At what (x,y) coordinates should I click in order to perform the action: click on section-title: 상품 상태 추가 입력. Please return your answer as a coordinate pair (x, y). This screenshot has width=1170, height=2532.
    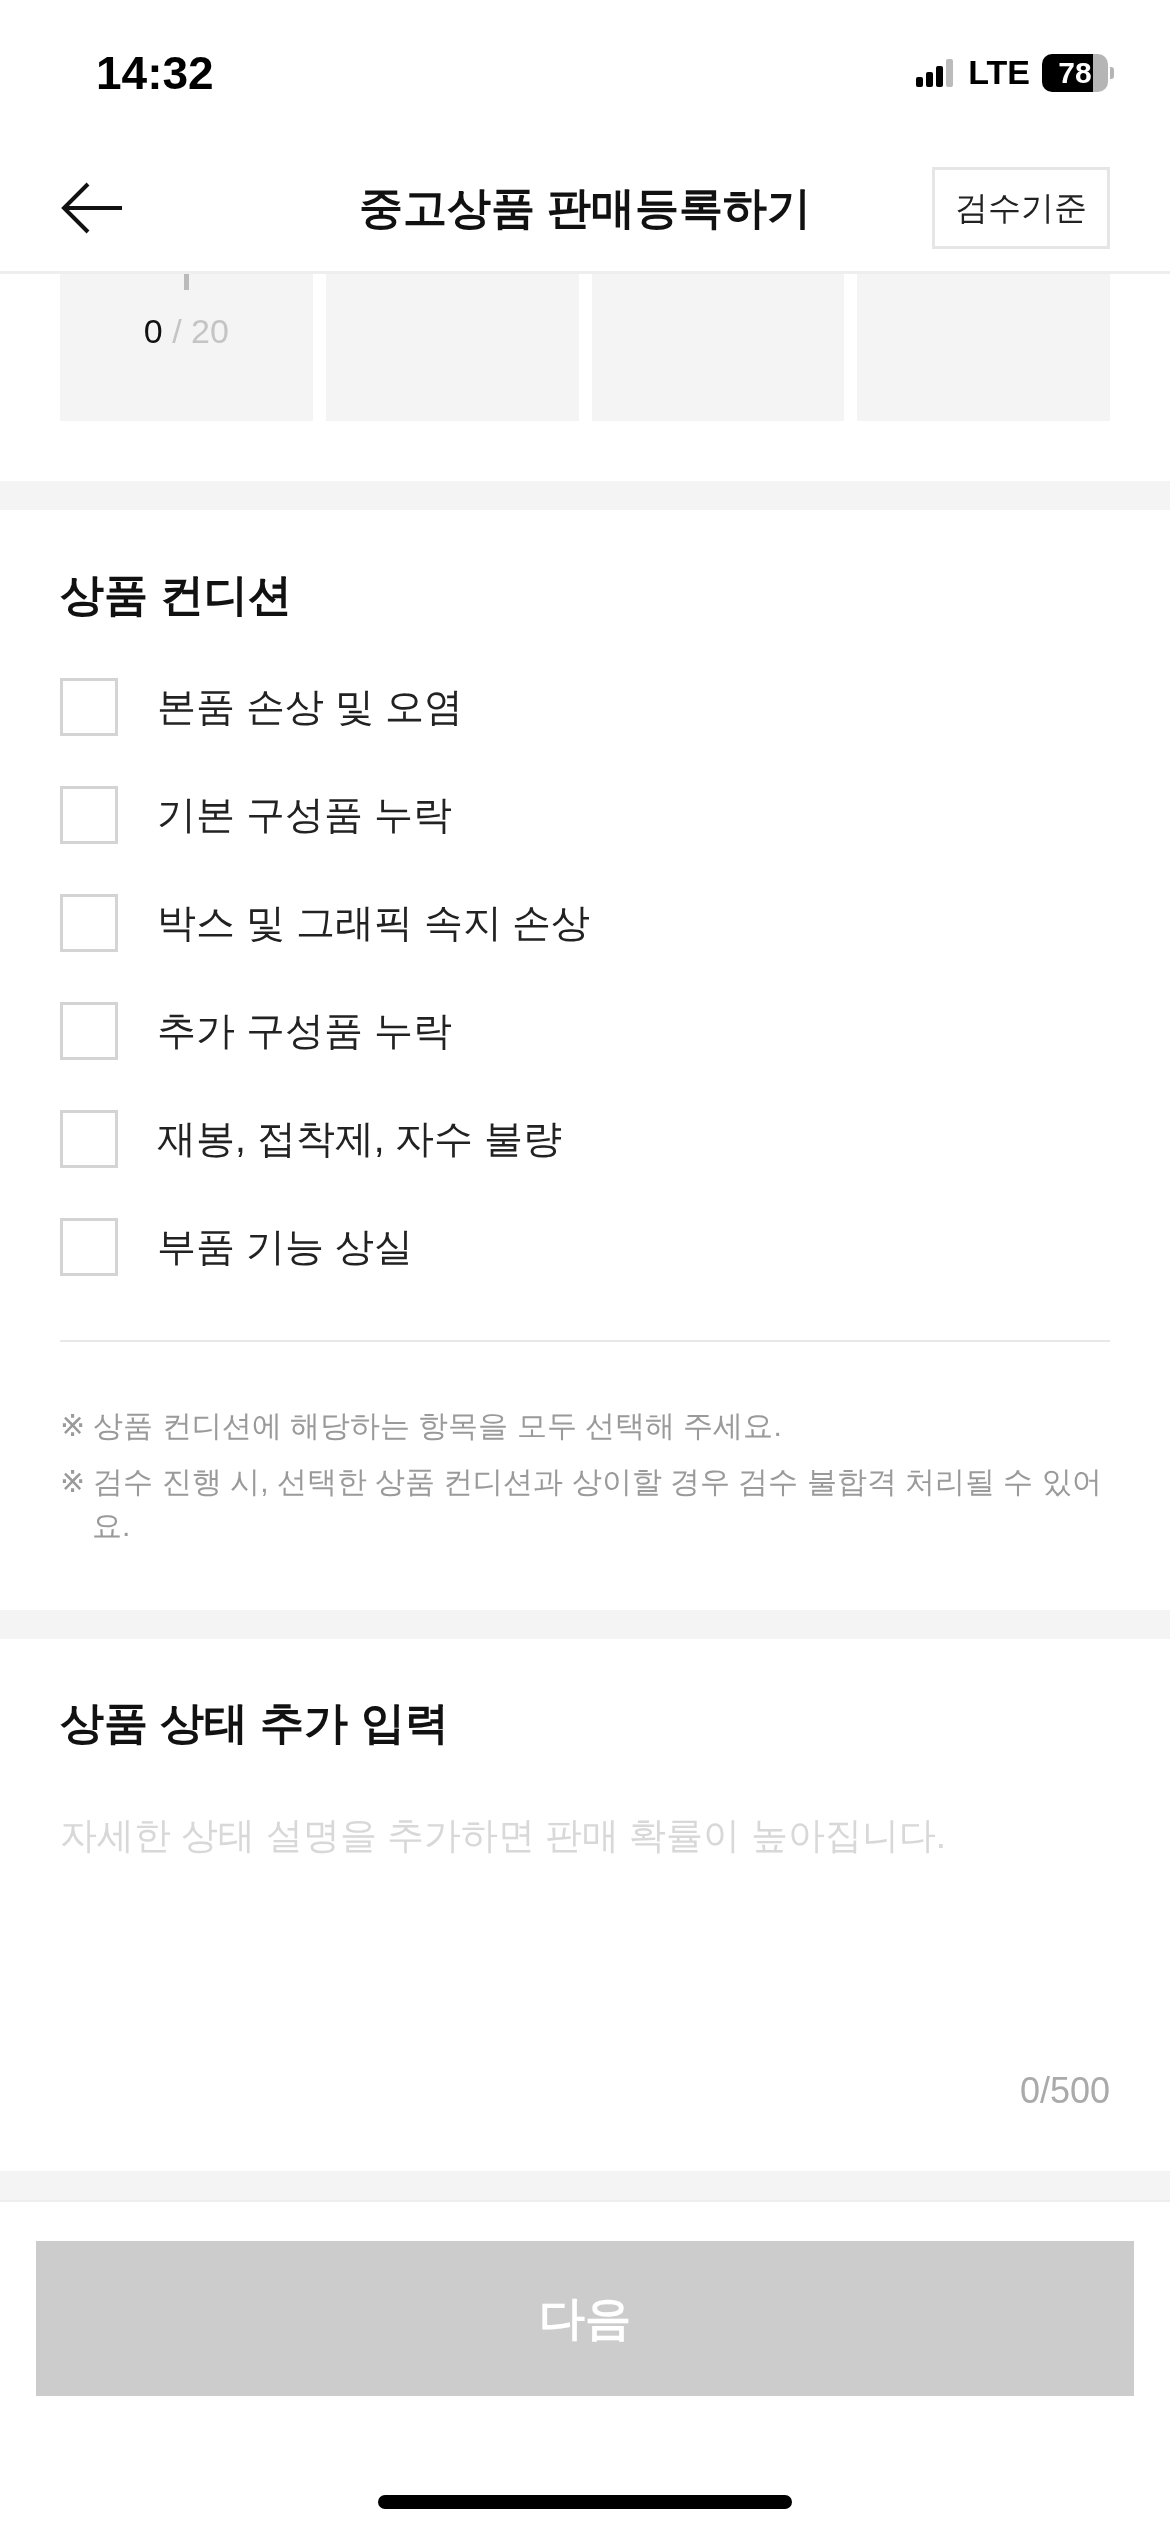
    Looking at the image, I should click on (255, 1723).